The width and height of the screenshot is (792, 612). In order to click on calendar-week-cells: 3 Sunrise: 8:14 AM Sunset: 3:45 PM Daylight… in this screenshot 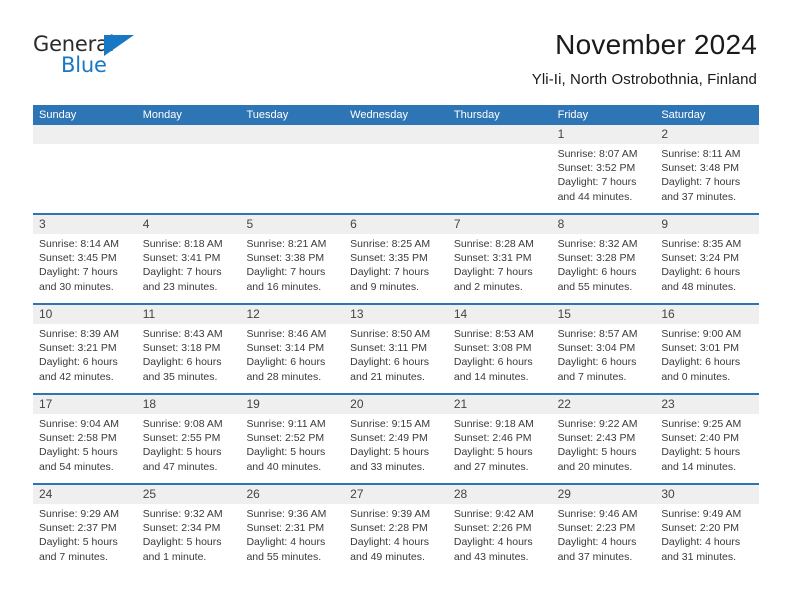, I will do `click(396, 259)`.